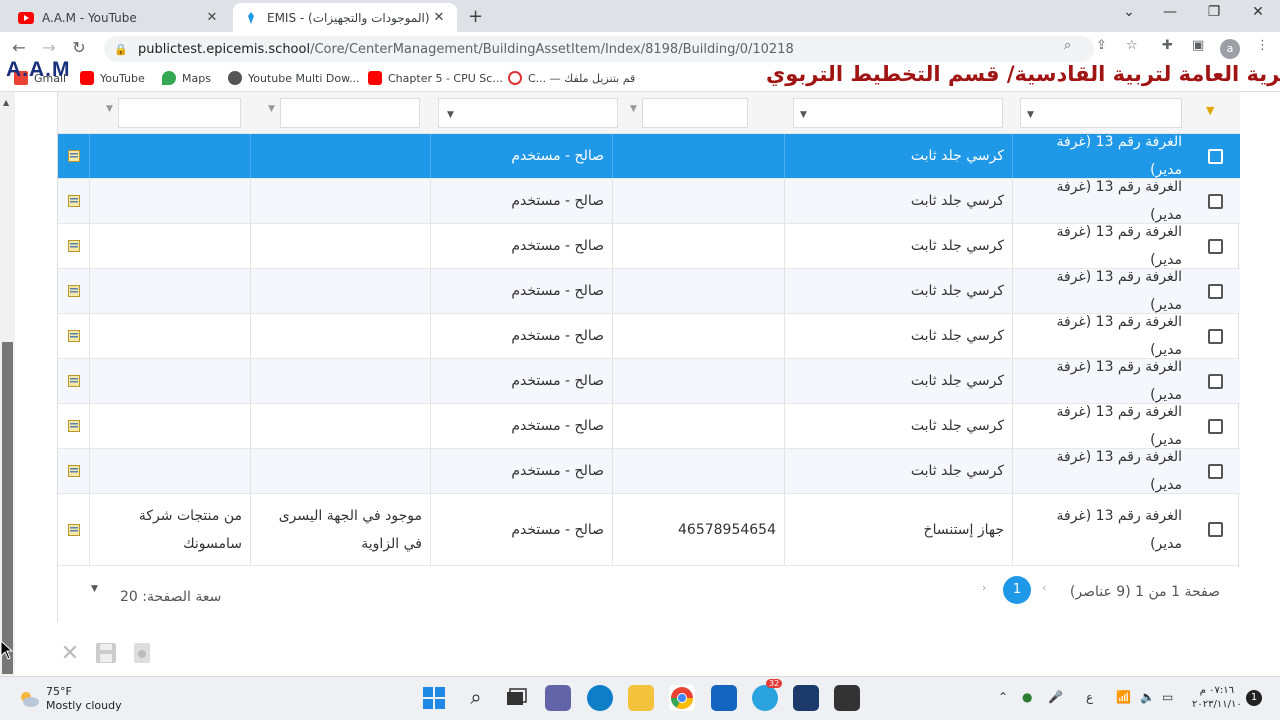 The width and height of the screenshot is (1280, 720). Describe the element at coordinates (1230, 49) in the screenshot. I see `profile-avatar: a` at that location.